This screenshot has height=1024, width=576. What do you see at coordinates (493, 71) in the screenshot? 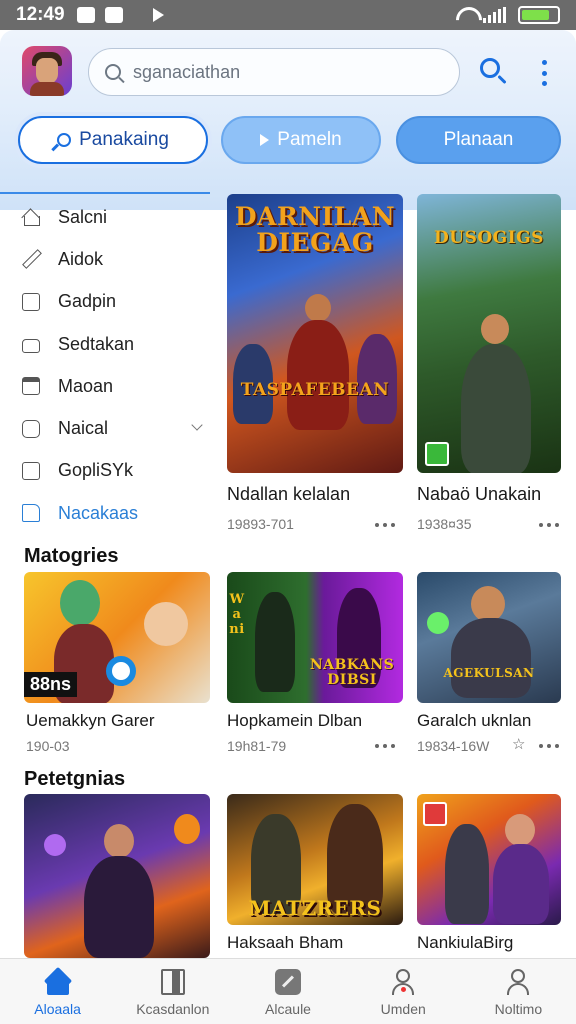
I see `search-button-icon` at bounding box center [493, 71].